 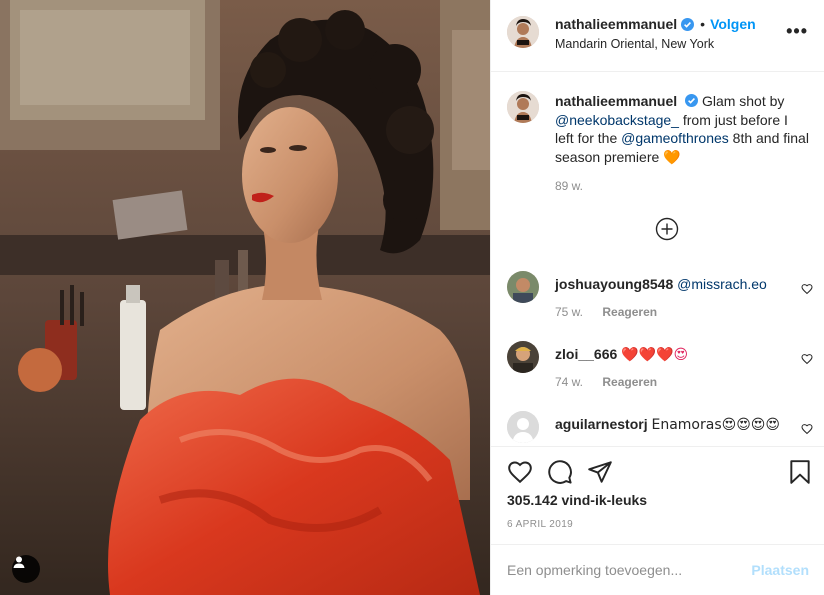 What do you see at coordinates (616, 101) in the screenshot?
I see `caption-username: nathalieemmanuel` at bounding box center [616, 101].